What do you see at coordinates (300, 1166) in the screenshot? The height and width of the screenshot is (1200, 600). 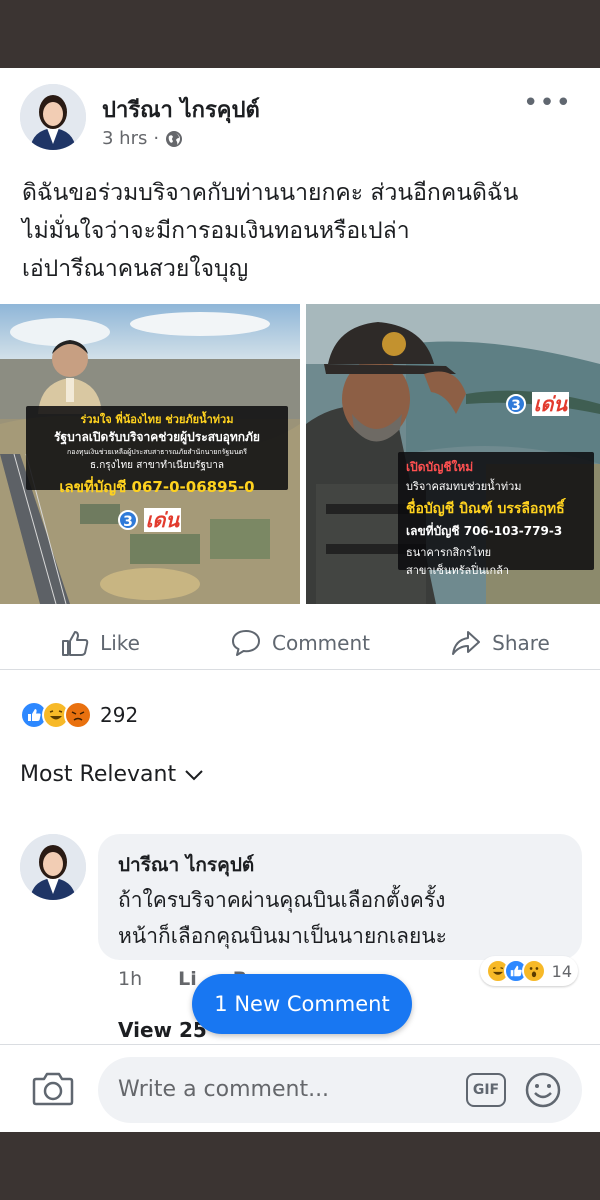 I see `bottom-frame` at bounding box center [300, 1166].